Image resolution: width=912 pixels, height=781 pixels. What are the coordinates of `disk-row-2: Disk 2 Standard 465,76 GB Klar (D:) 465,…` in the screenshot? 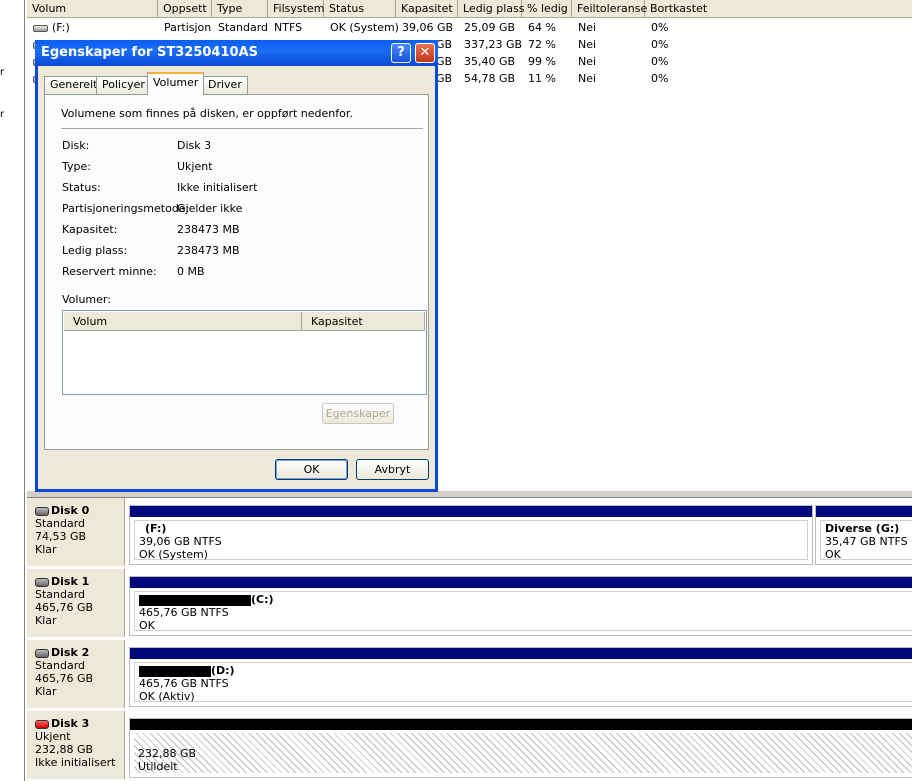 It's located at (469, 674).